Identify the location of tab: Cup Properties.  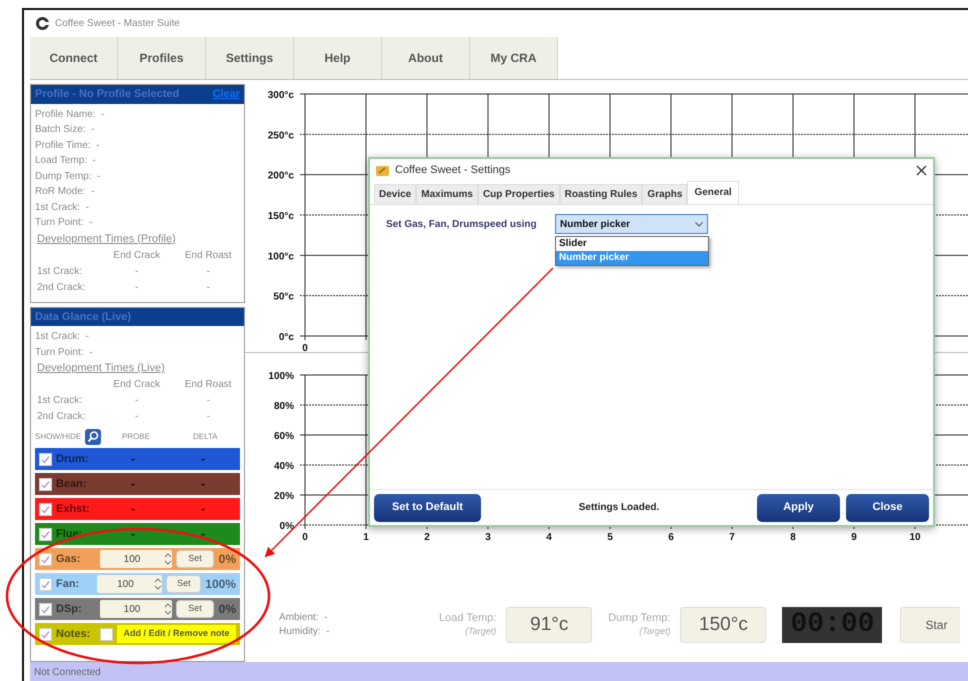
(519, 194).